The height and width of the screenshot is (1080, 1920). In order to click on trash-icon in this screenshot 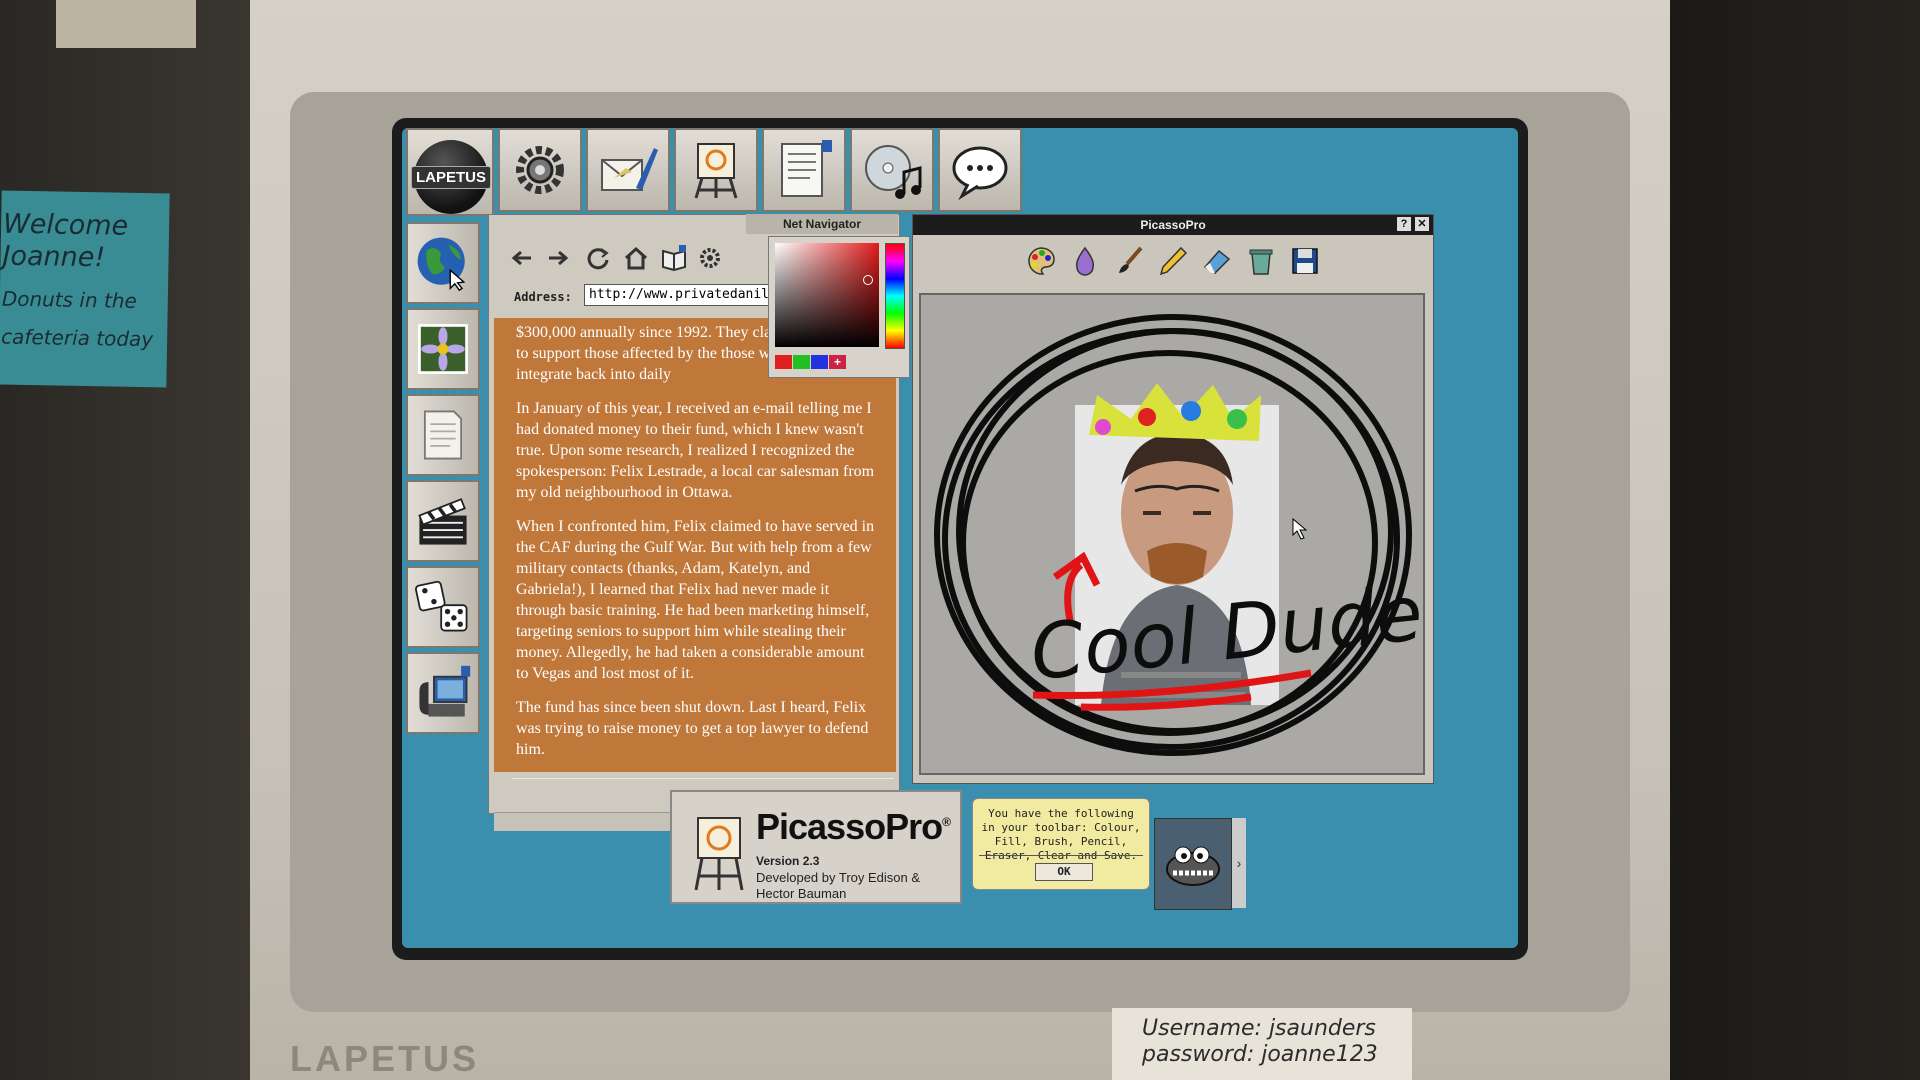, I will do `click(1261, 262)`.